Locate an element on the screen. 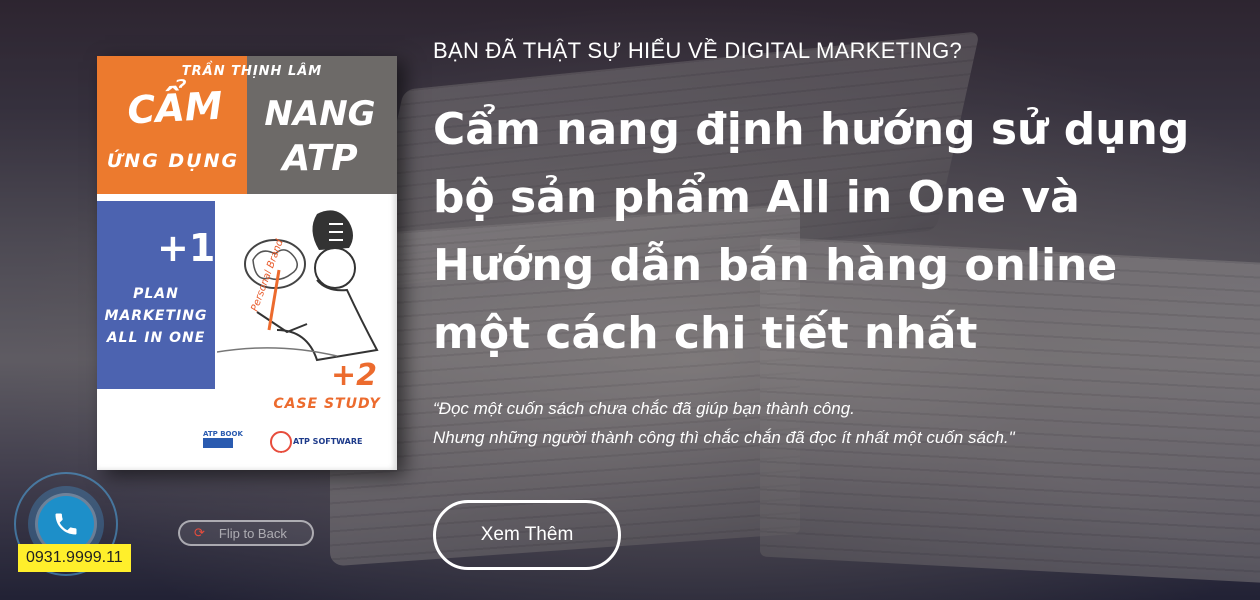  cover-illustration: Personal Brand is located at coordinates (298, 286).